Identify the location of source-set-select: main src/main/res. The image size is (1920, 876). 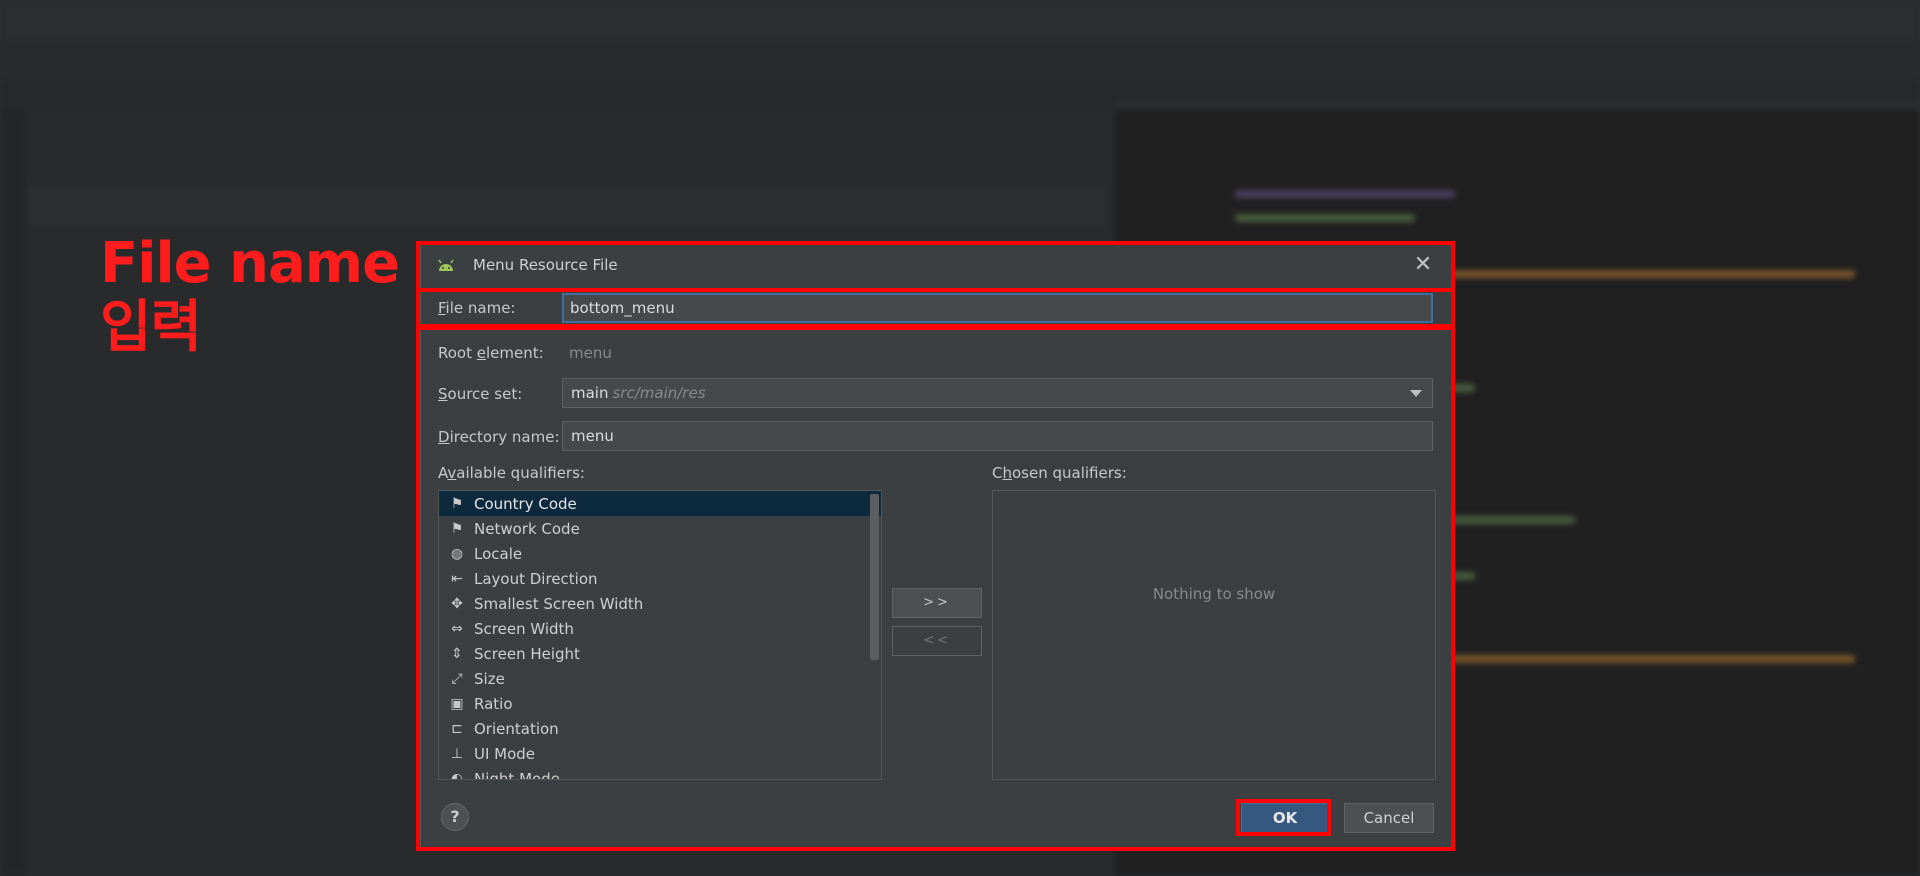
(997, 393).